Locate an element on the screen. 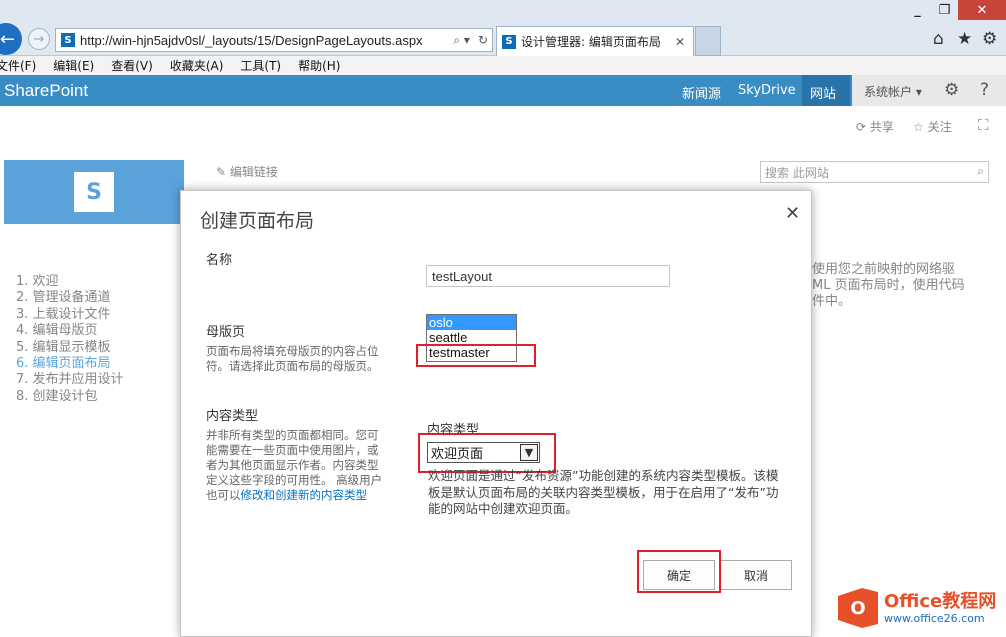 The width and height of the screenshot is (1006, 637). watermark-url: www.office26.com is located at coordinates (940, 618).